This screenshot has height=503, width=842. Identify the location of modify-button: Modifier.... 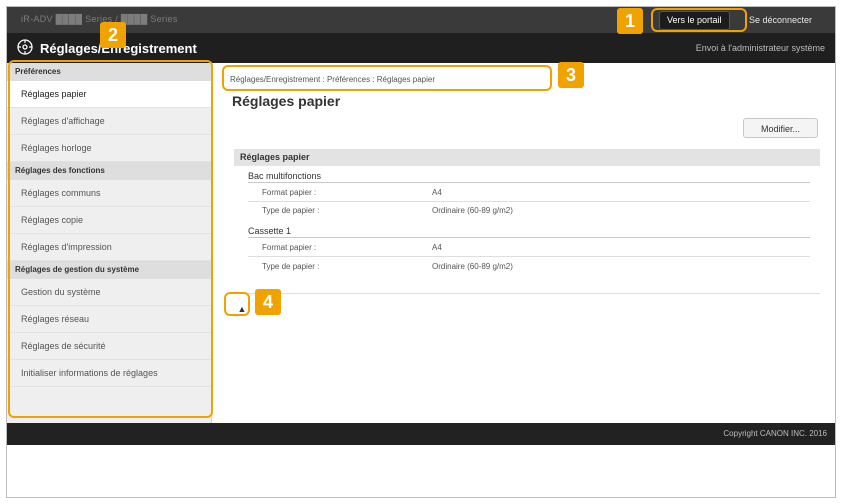
(780, 128).